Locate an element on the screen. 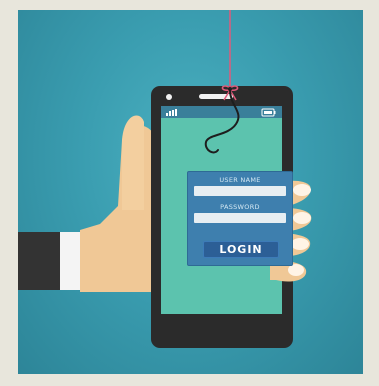 This screenshot has width=379, height=386. thumb is located at coordinates (133, 162).